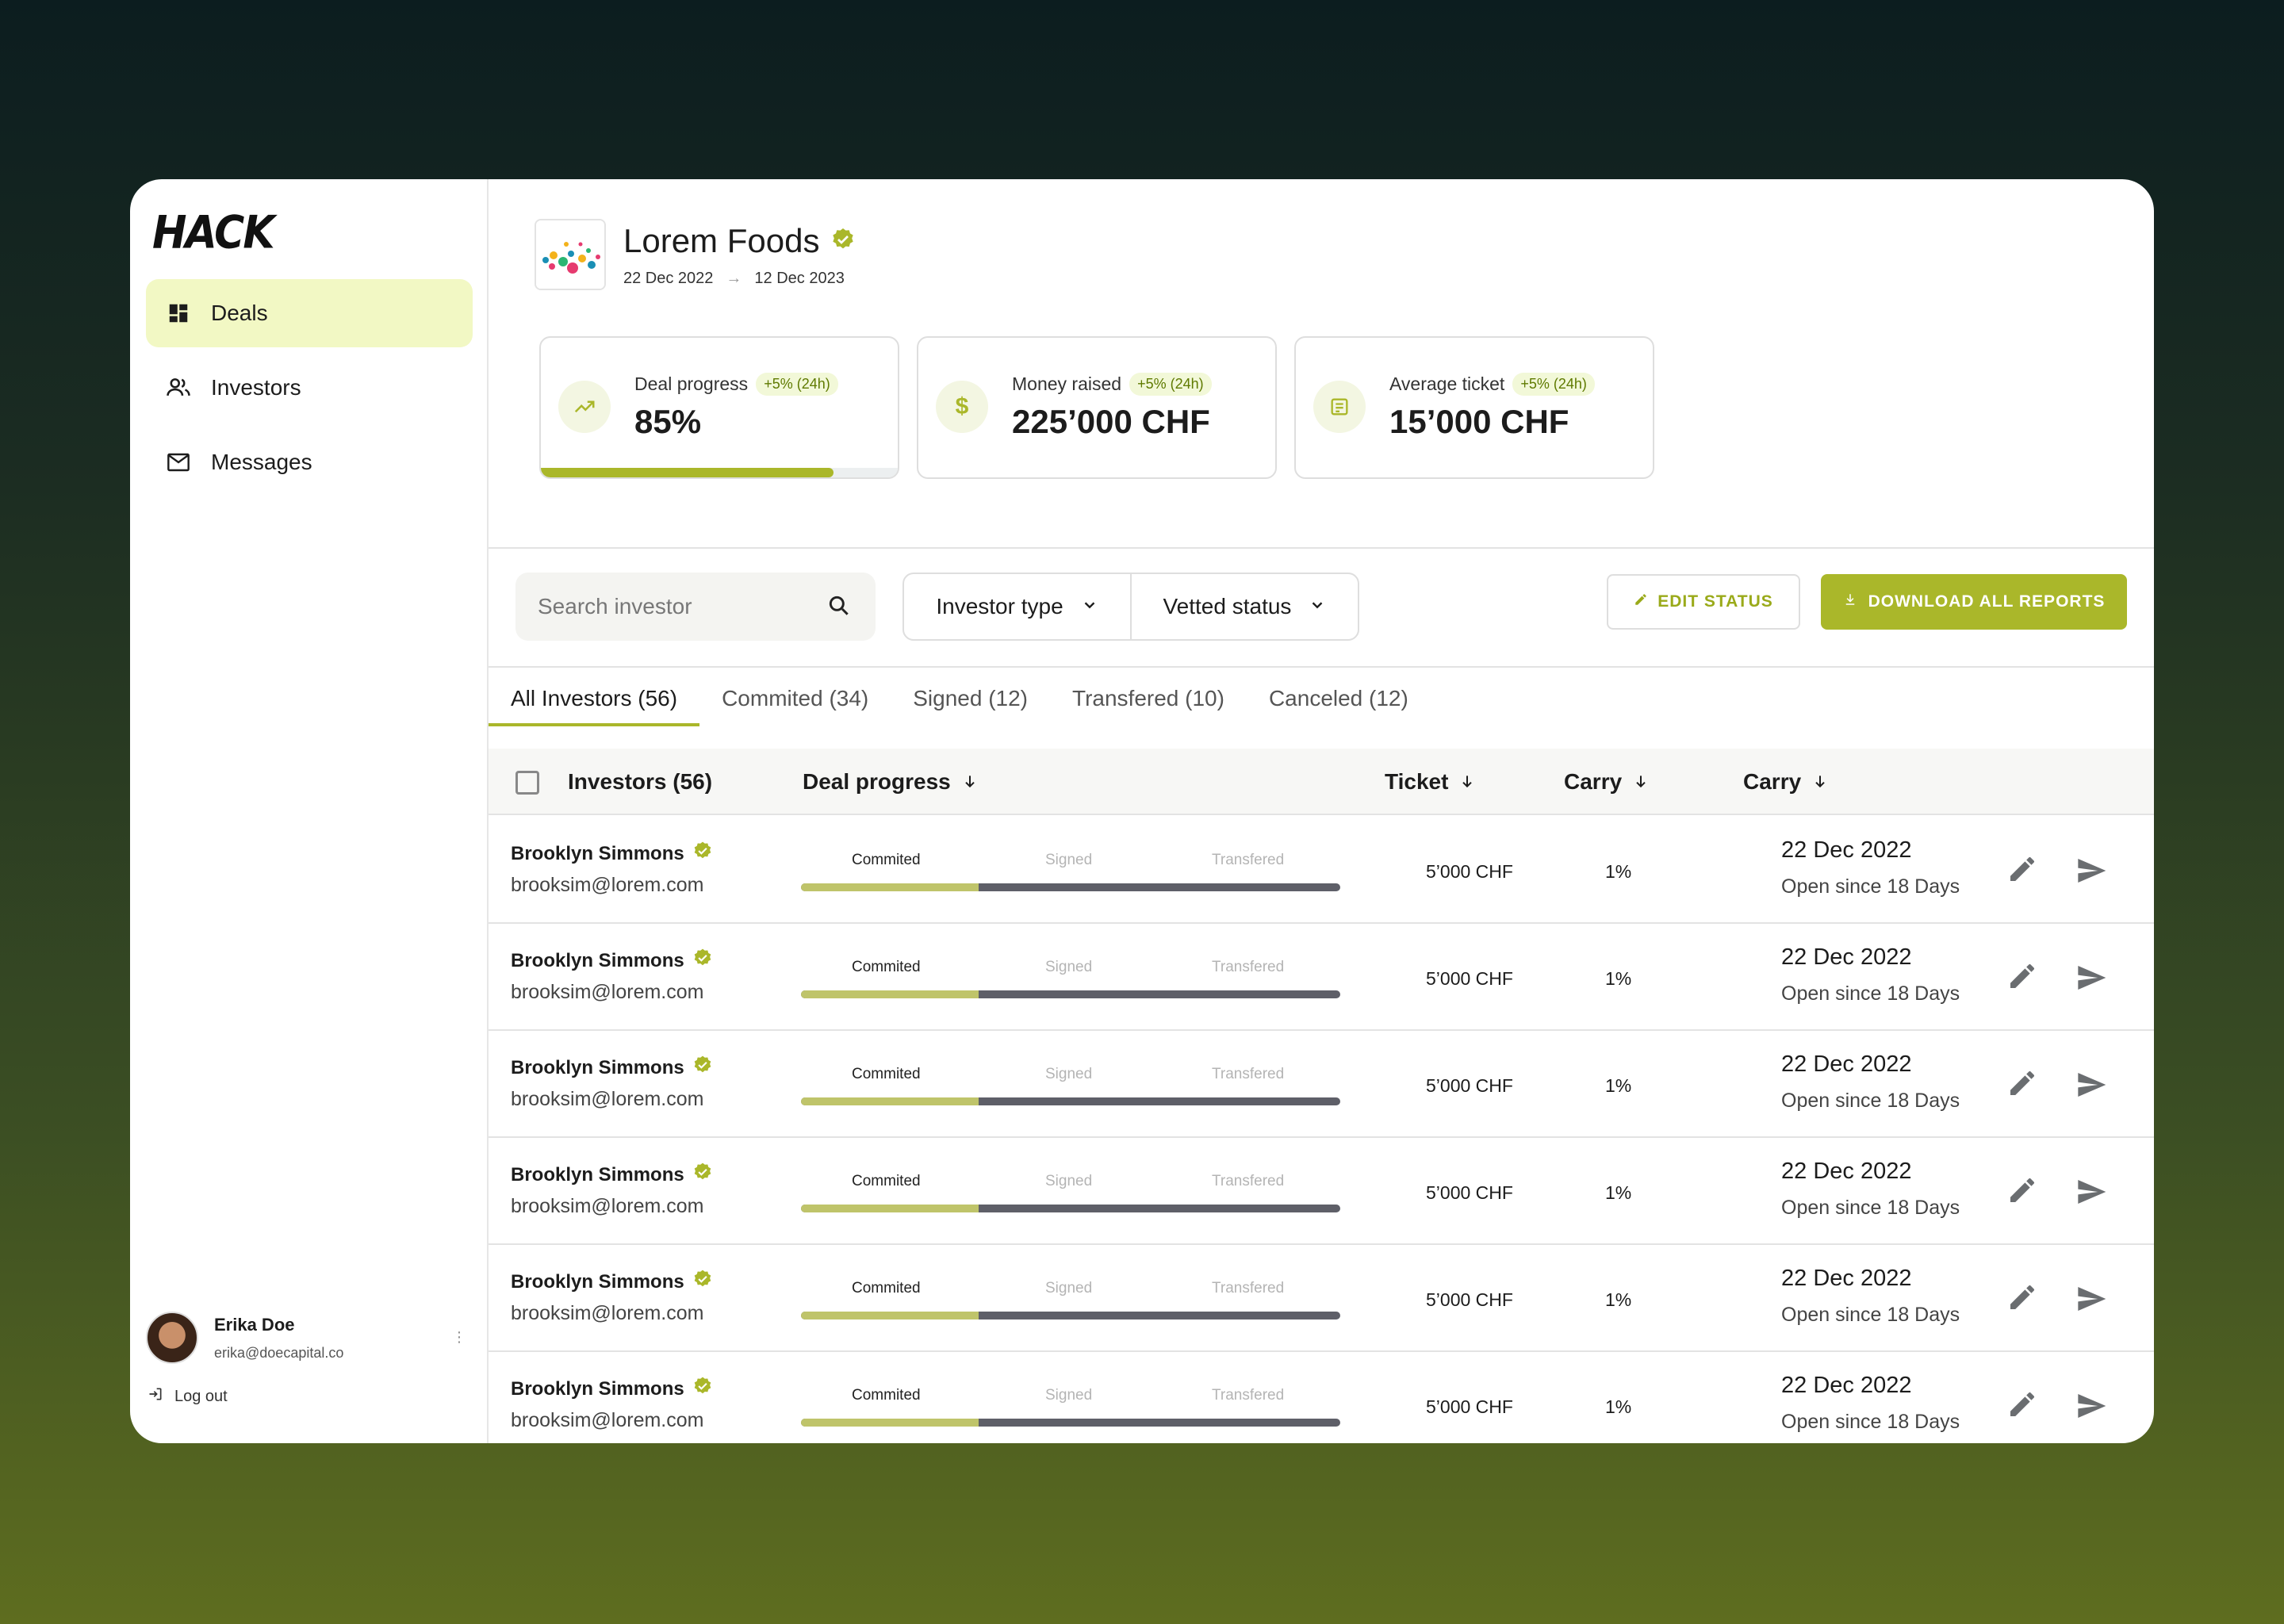  Describe the element at coordinates (1248, 860) in the screenshot. I see `stage-transfered: Transfered` at that location.